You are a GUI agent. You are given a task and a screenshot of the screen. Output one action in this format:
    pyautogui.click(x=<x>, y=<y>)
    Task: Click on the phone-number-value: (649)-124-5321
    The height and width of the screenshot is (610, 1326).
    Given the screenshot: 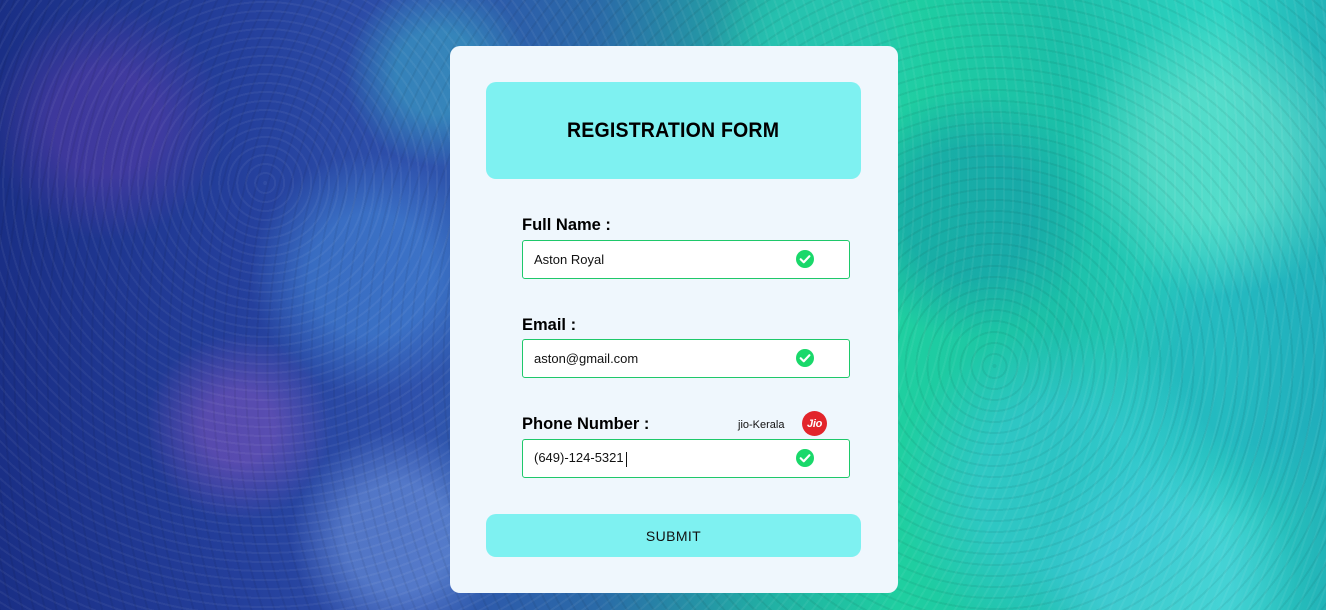 What is the action you would take?
    pyautogui.click(x=579, y=458)
    